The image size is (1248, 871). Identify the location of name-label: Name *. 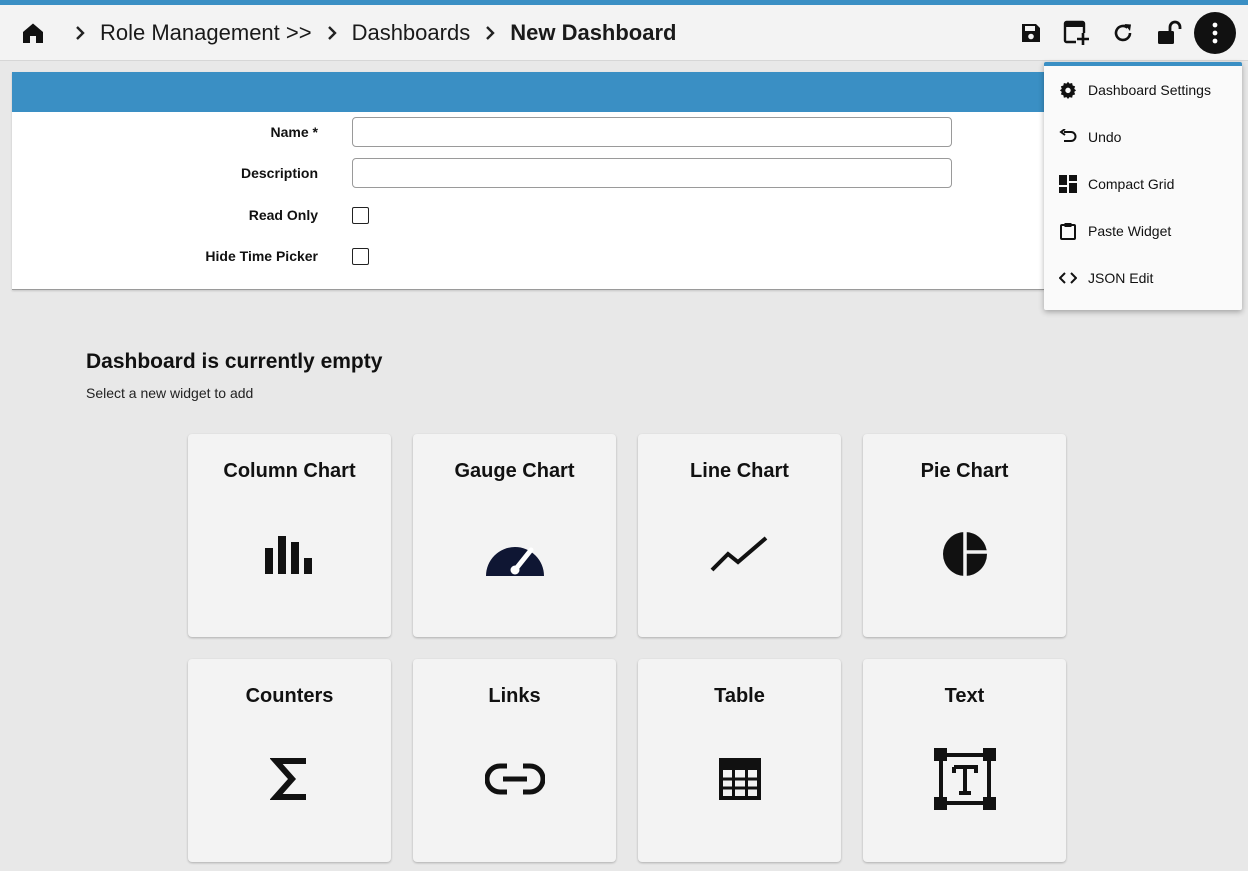
(294, 132).